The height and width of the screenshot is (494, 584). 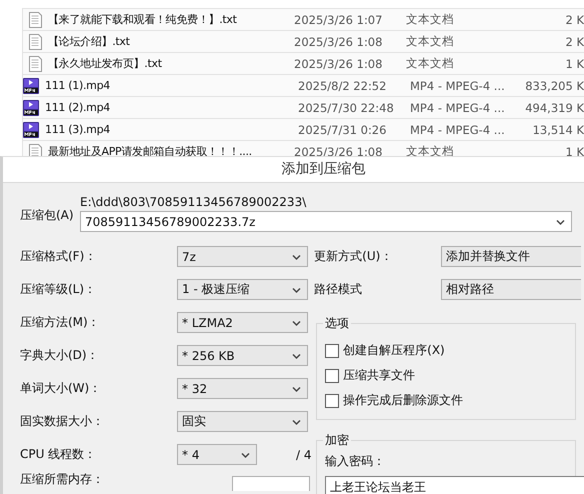 I want to click on archive-name-field: 70859113456789002233.7z, so click(x=326, y=221).